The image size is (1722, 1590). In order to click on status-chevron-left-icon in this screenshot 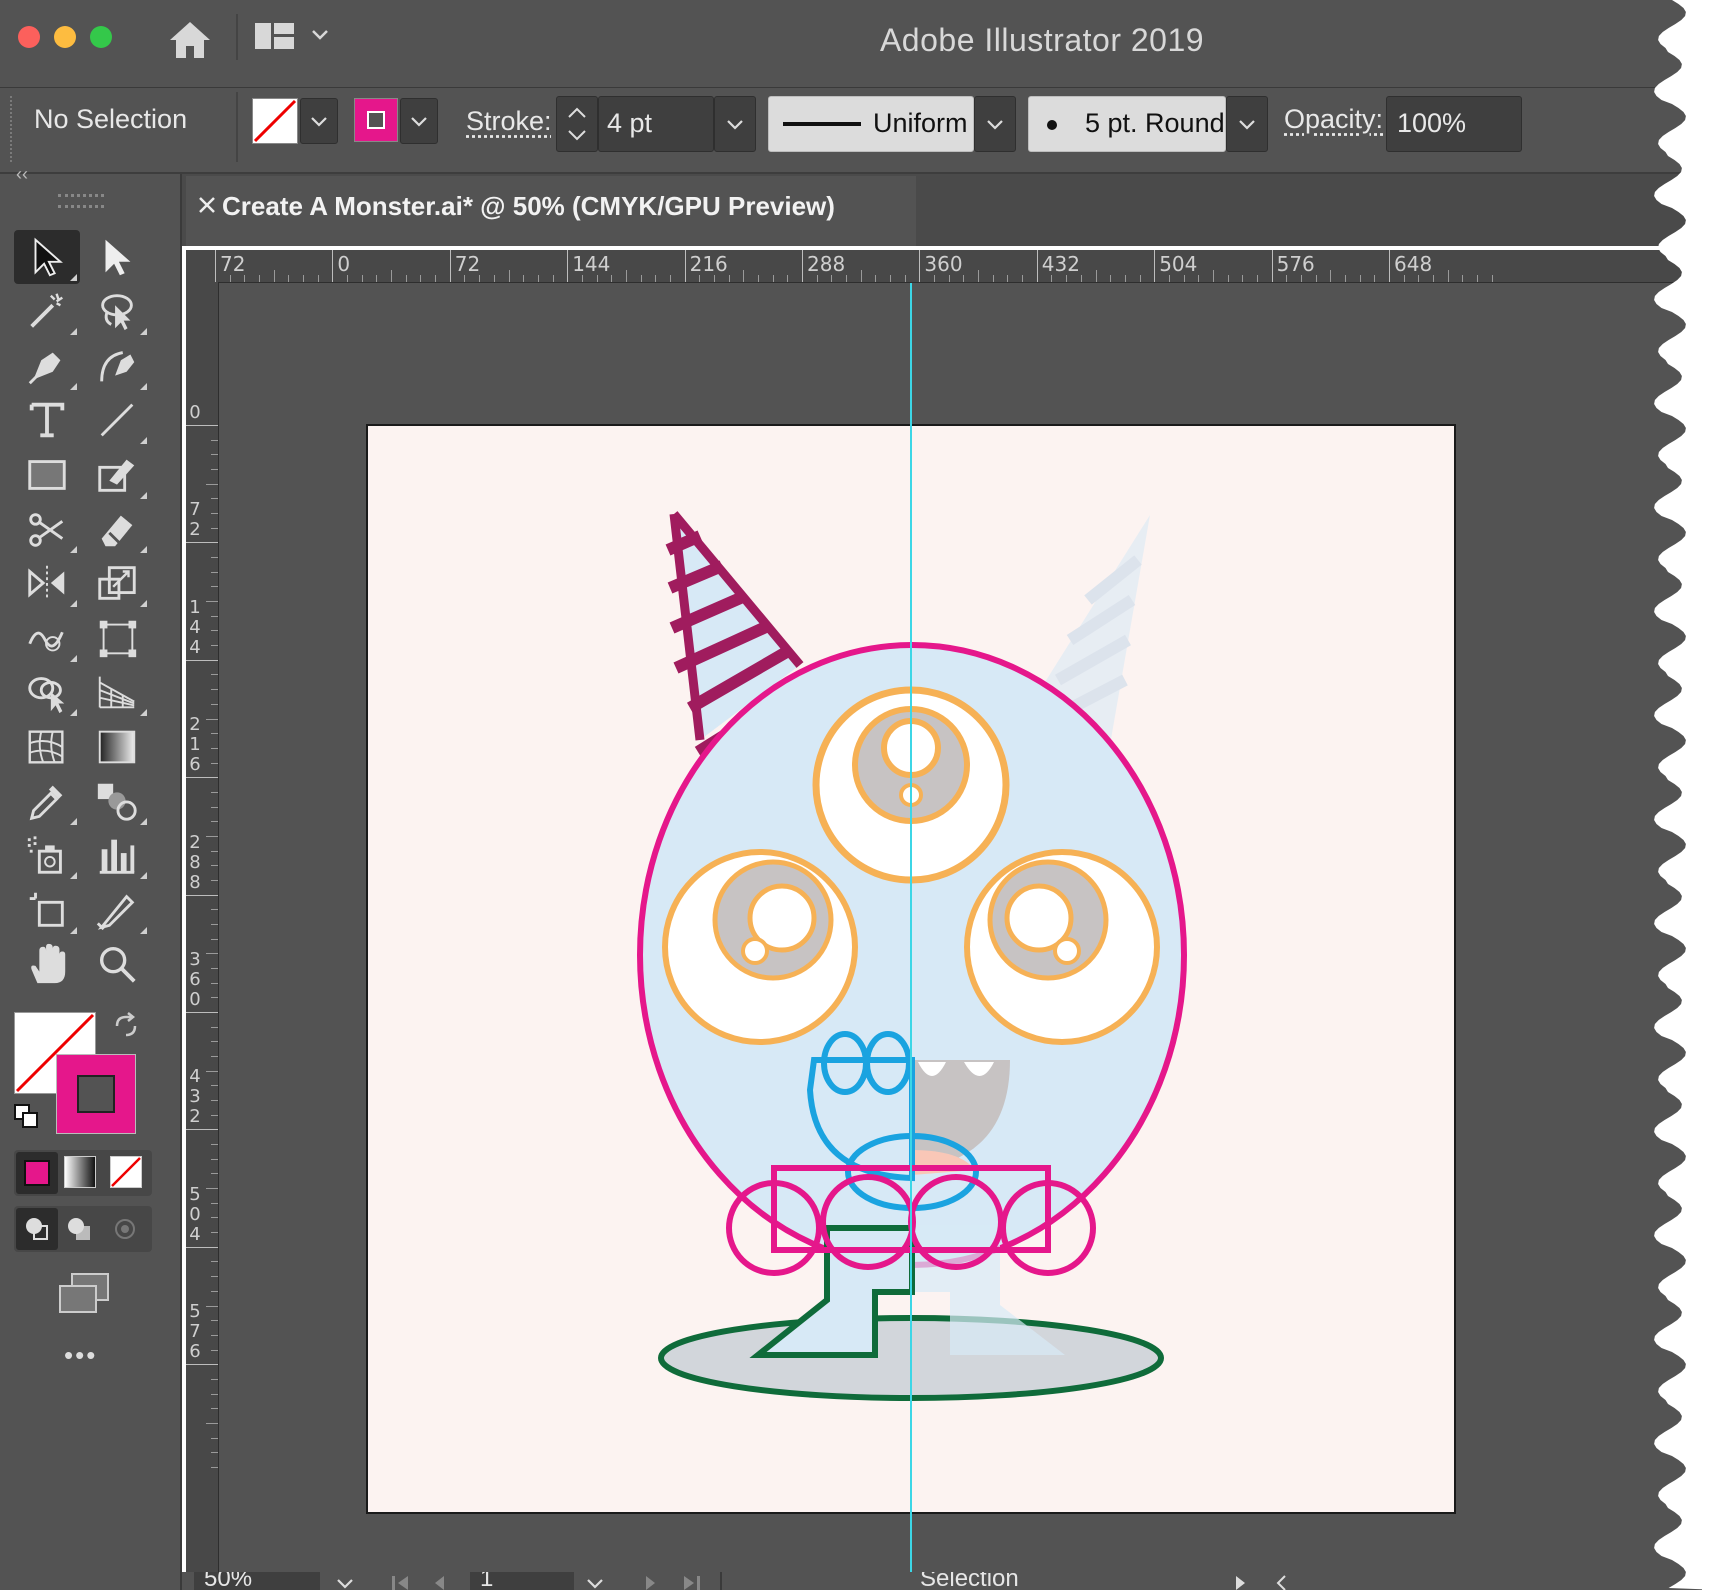, I will do `click(1282, 1582)`.